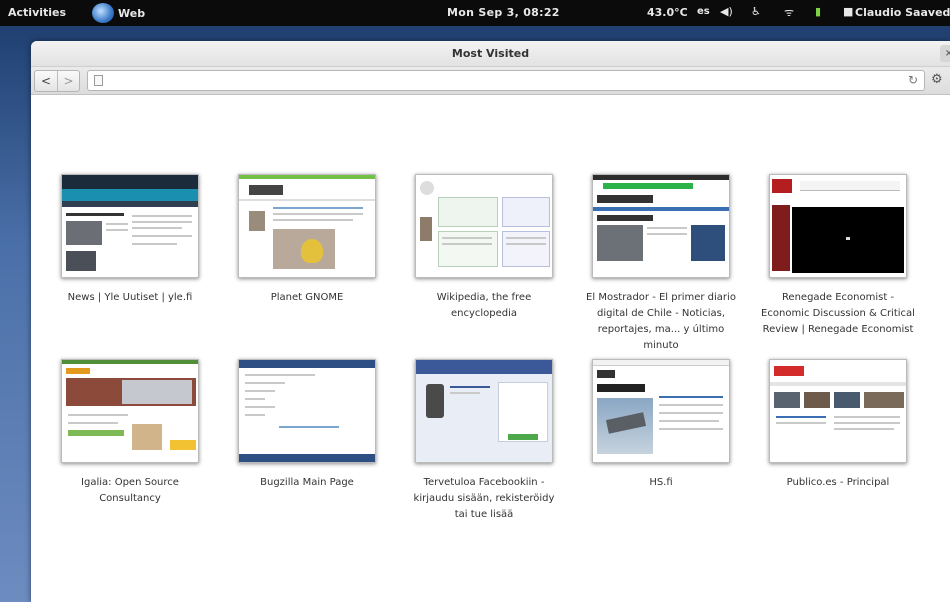 The height and width of the screenshot is (602, 950). I want to click on url-input, so click(500, 80).